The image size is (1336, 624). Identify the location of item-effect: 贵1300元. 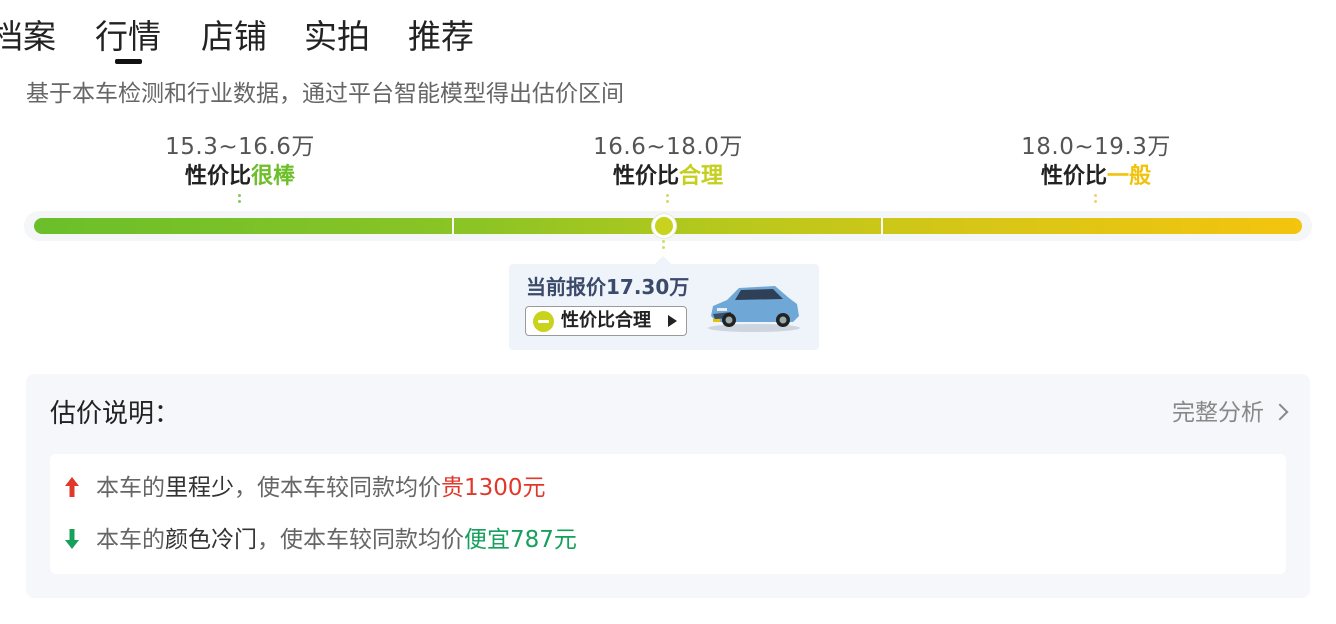
(493, 488).